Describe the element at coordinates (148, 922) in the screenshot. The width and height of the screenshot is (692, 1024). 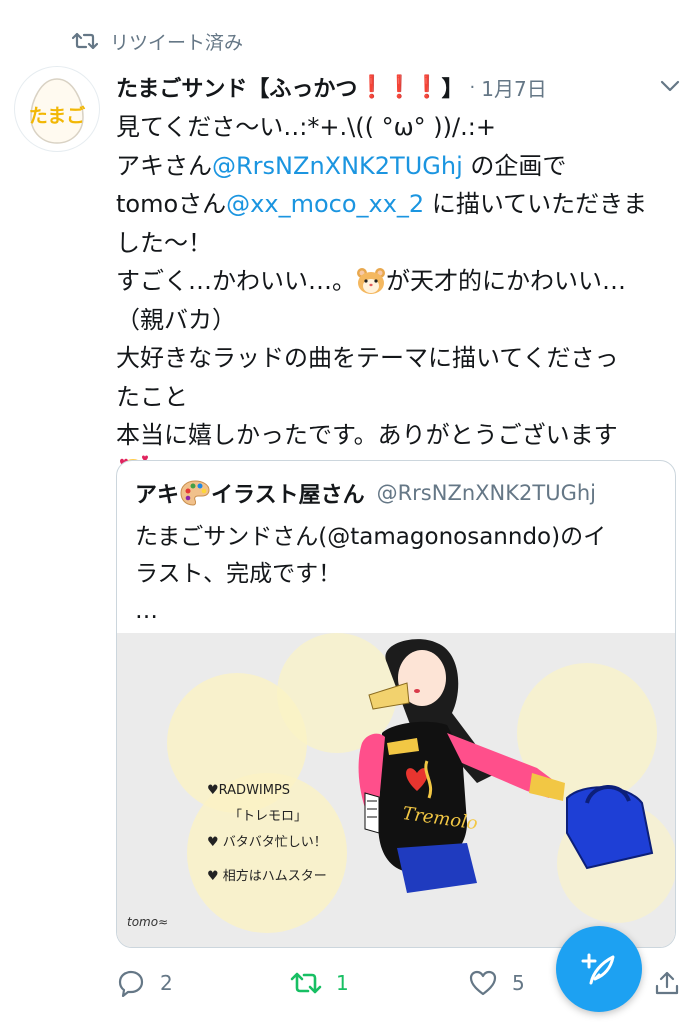
I see `artist-signature: tomo≈` at that location.